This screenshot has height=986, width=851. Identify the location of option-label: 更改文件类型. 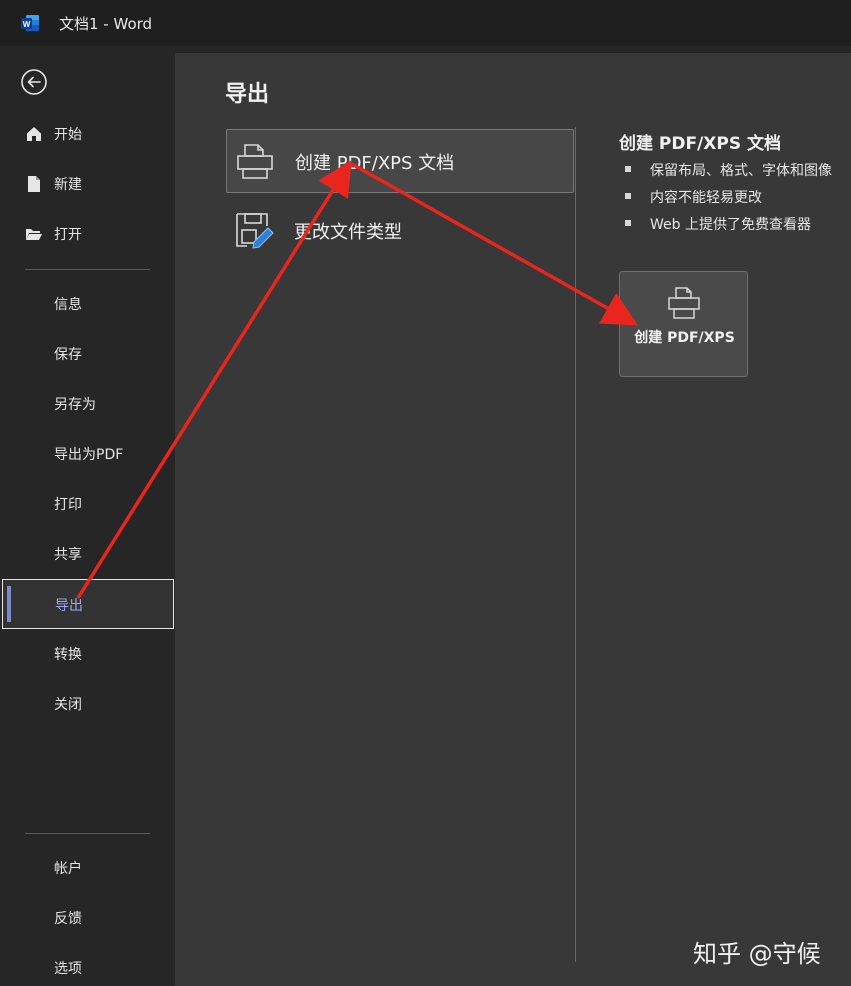
(348, 232).